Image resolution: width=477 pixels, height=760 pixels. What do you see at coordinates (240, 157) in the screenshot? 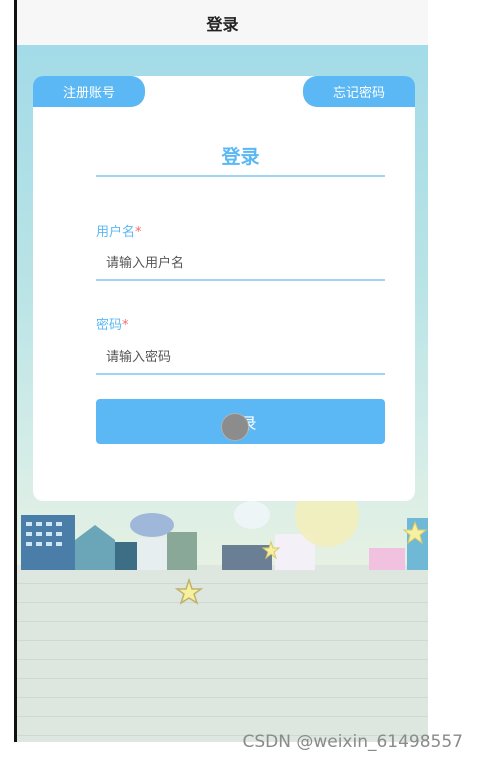
I see `login-form-title: 登录` at bounding box center [240, 157].